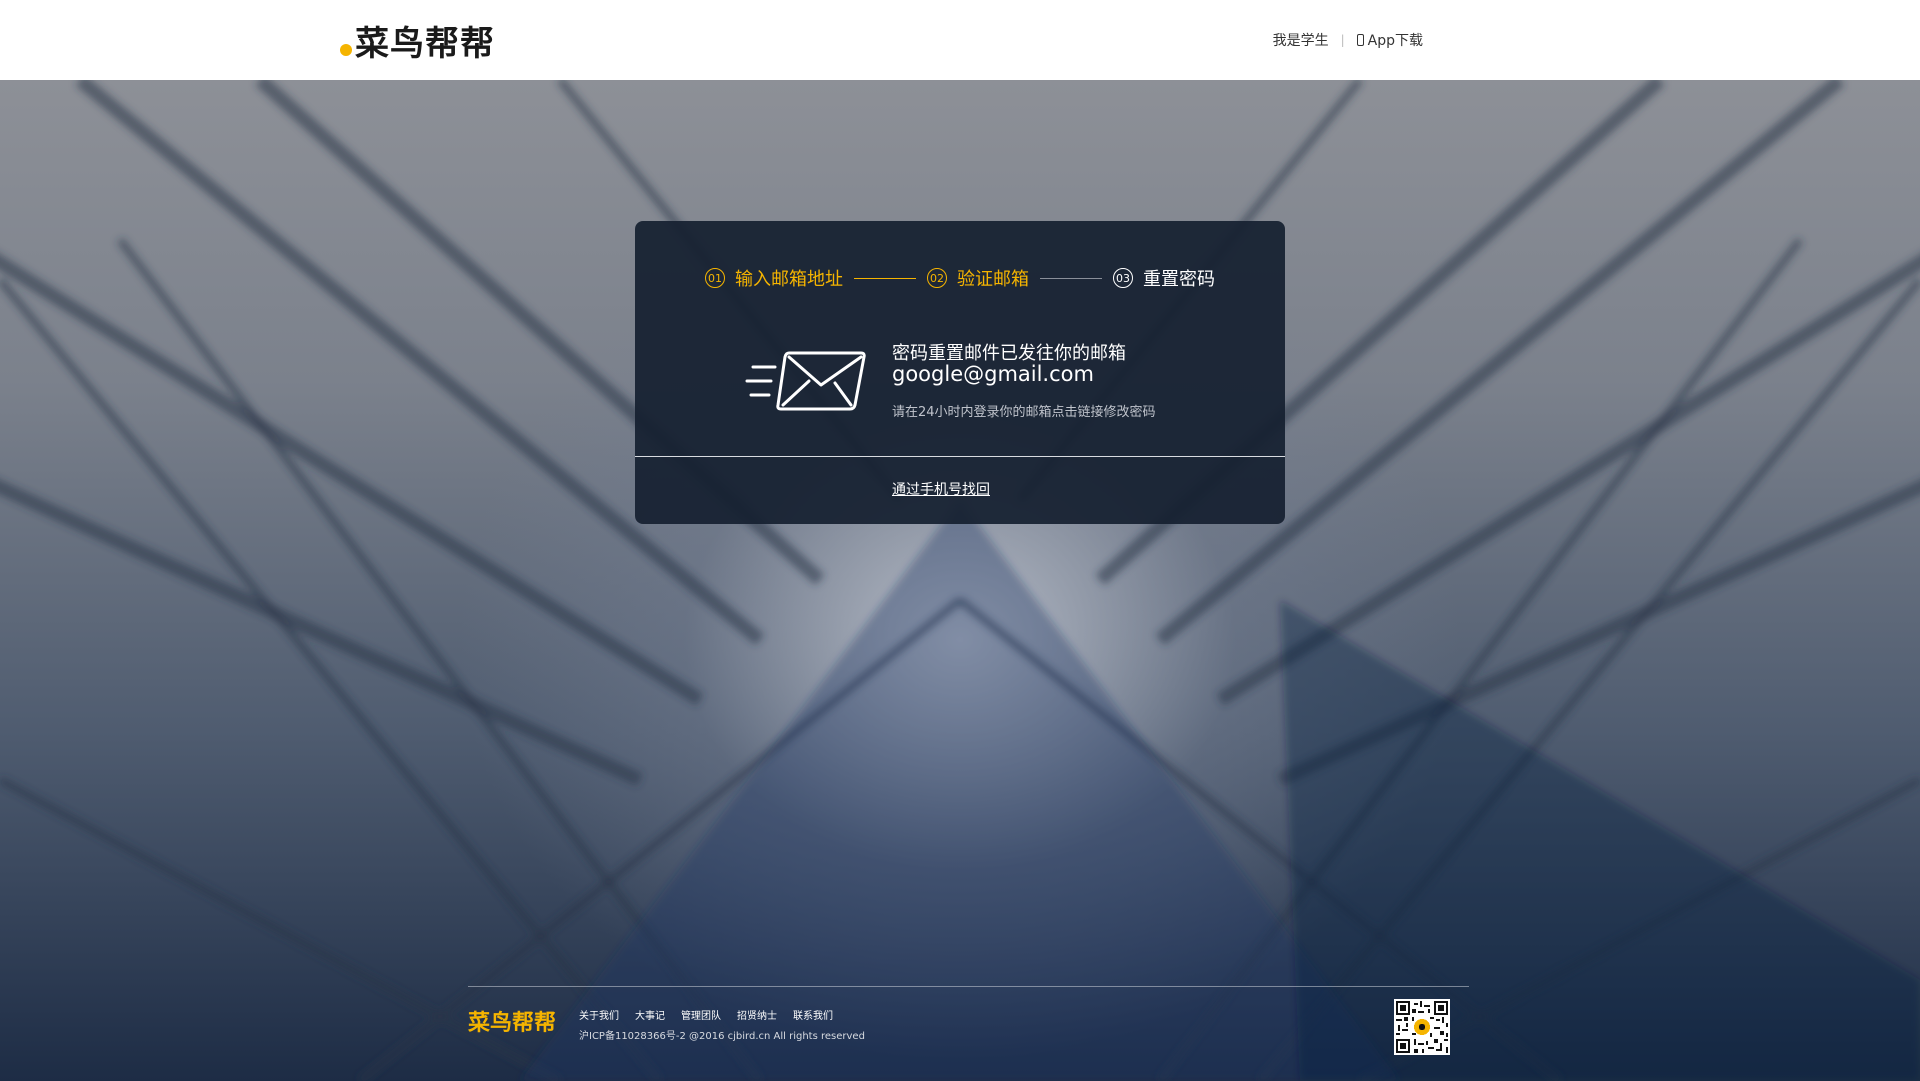 This screenshot has height=1081, width=1920. Describe the element at coordinates (960, 40) in the screenshot. I see `header: 菜鸟帮帮 我是学生 | App下载` at that location.